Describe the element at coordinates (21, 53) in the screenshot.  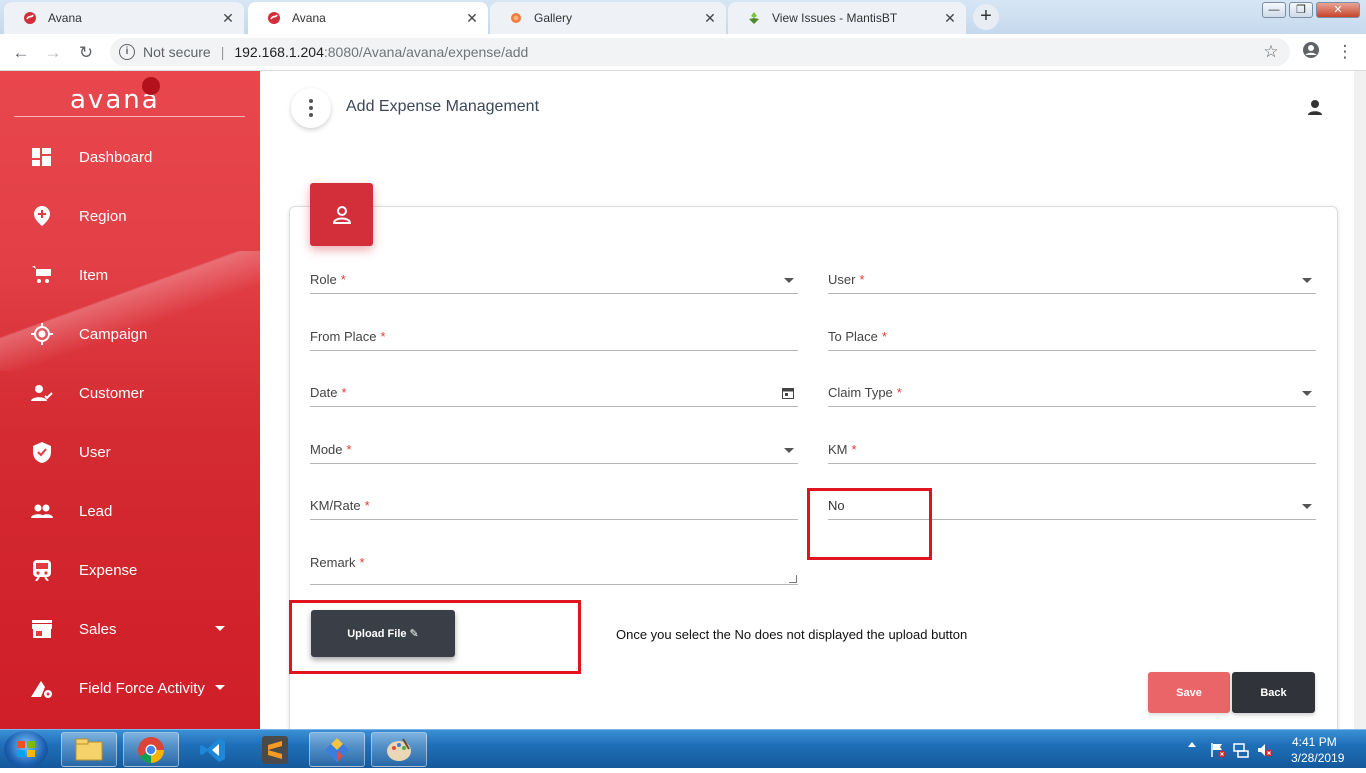
I see `back-arrow-icon: ←` at that location.